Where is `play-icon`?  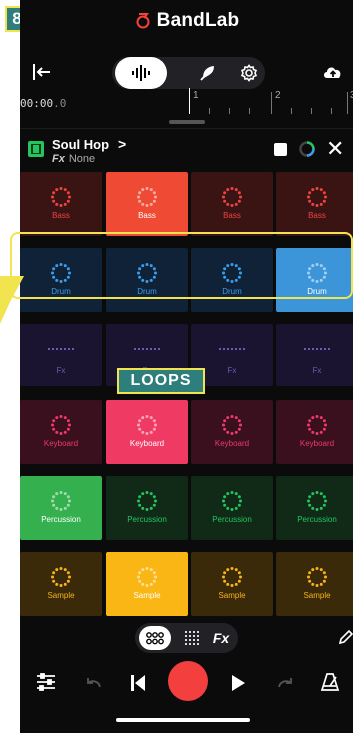
play-icon is located at coordinates (238, 685).